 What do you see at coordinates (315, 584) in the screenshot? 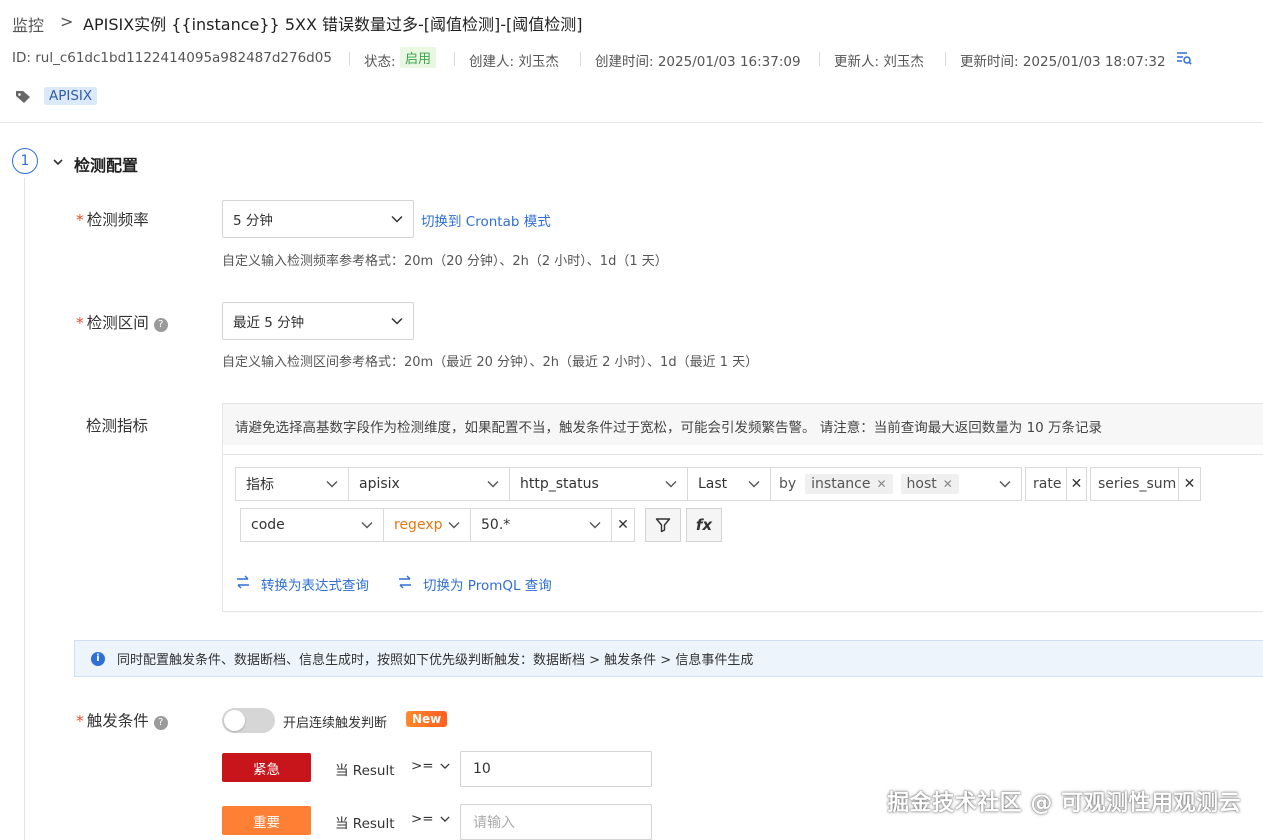
I see `convert-expression-link: 转换为表达式查询` at bounding box center [315, 584].